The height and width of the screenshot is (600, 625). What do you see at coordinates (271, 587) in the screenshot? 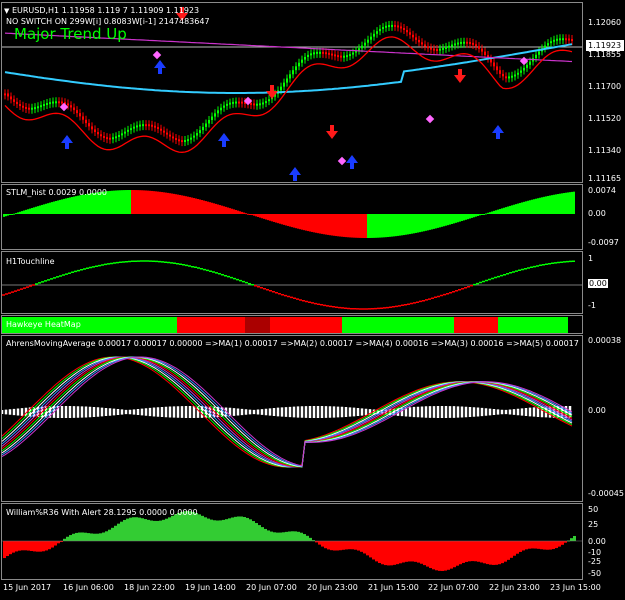
I see `time-label: 20 Jun 07:00` at bounding box center [271, 587].